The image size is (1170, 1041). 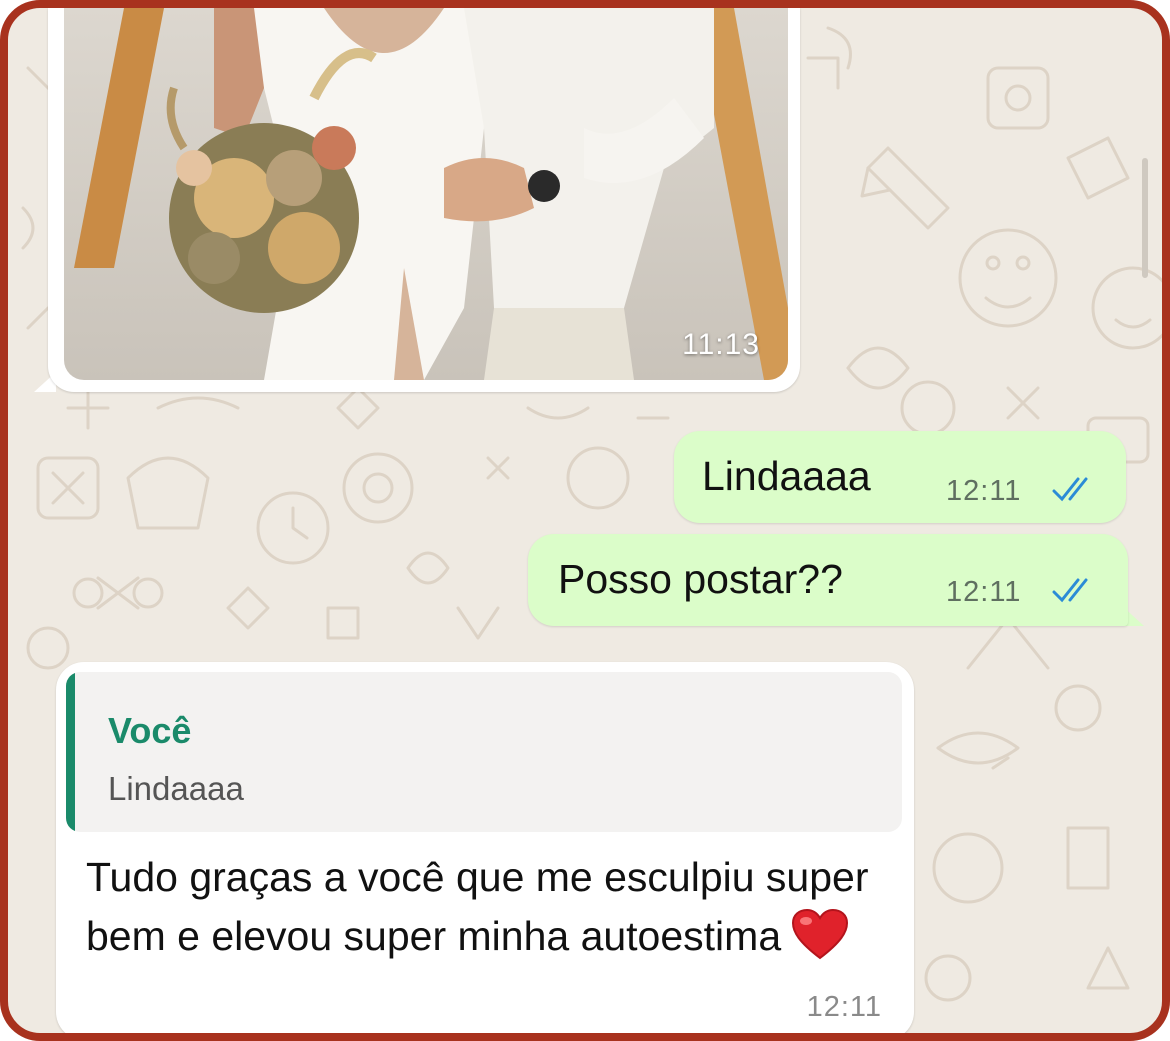 I want to click on message-text: Lindaaaa, so click(x=786, y=476).